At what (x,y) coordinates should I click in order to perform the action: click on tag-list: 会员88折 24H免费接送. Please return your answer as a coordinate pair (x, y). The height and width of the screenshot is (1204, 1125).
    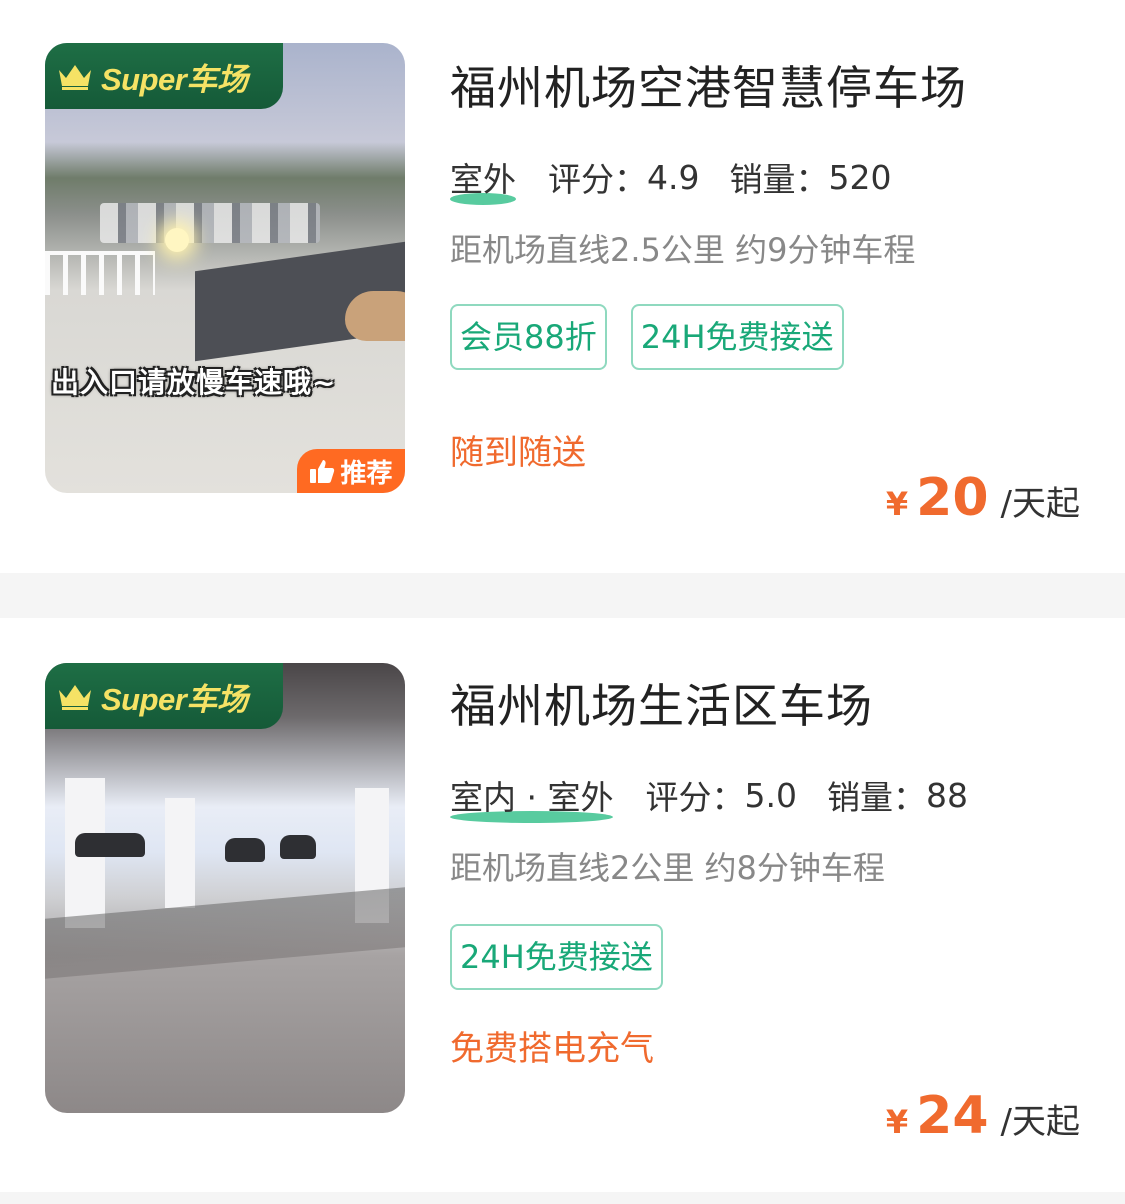
    Looking at the image, I should click on (647, 337).